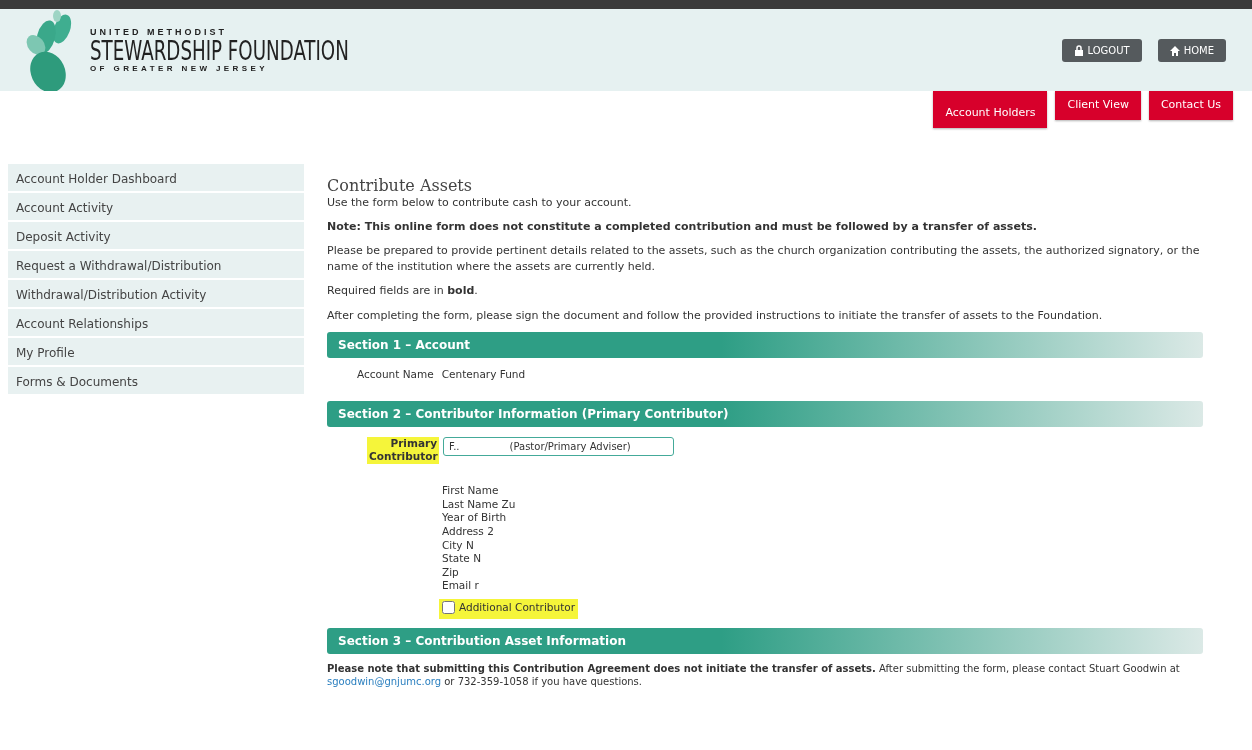 This screenshot has height=750, width=1252. What do you see at coordinates (558, 446) in the screenshot?
I see `select-field: F.. (Pastor/Primary Adviser)` at bounding box center [558, 446].